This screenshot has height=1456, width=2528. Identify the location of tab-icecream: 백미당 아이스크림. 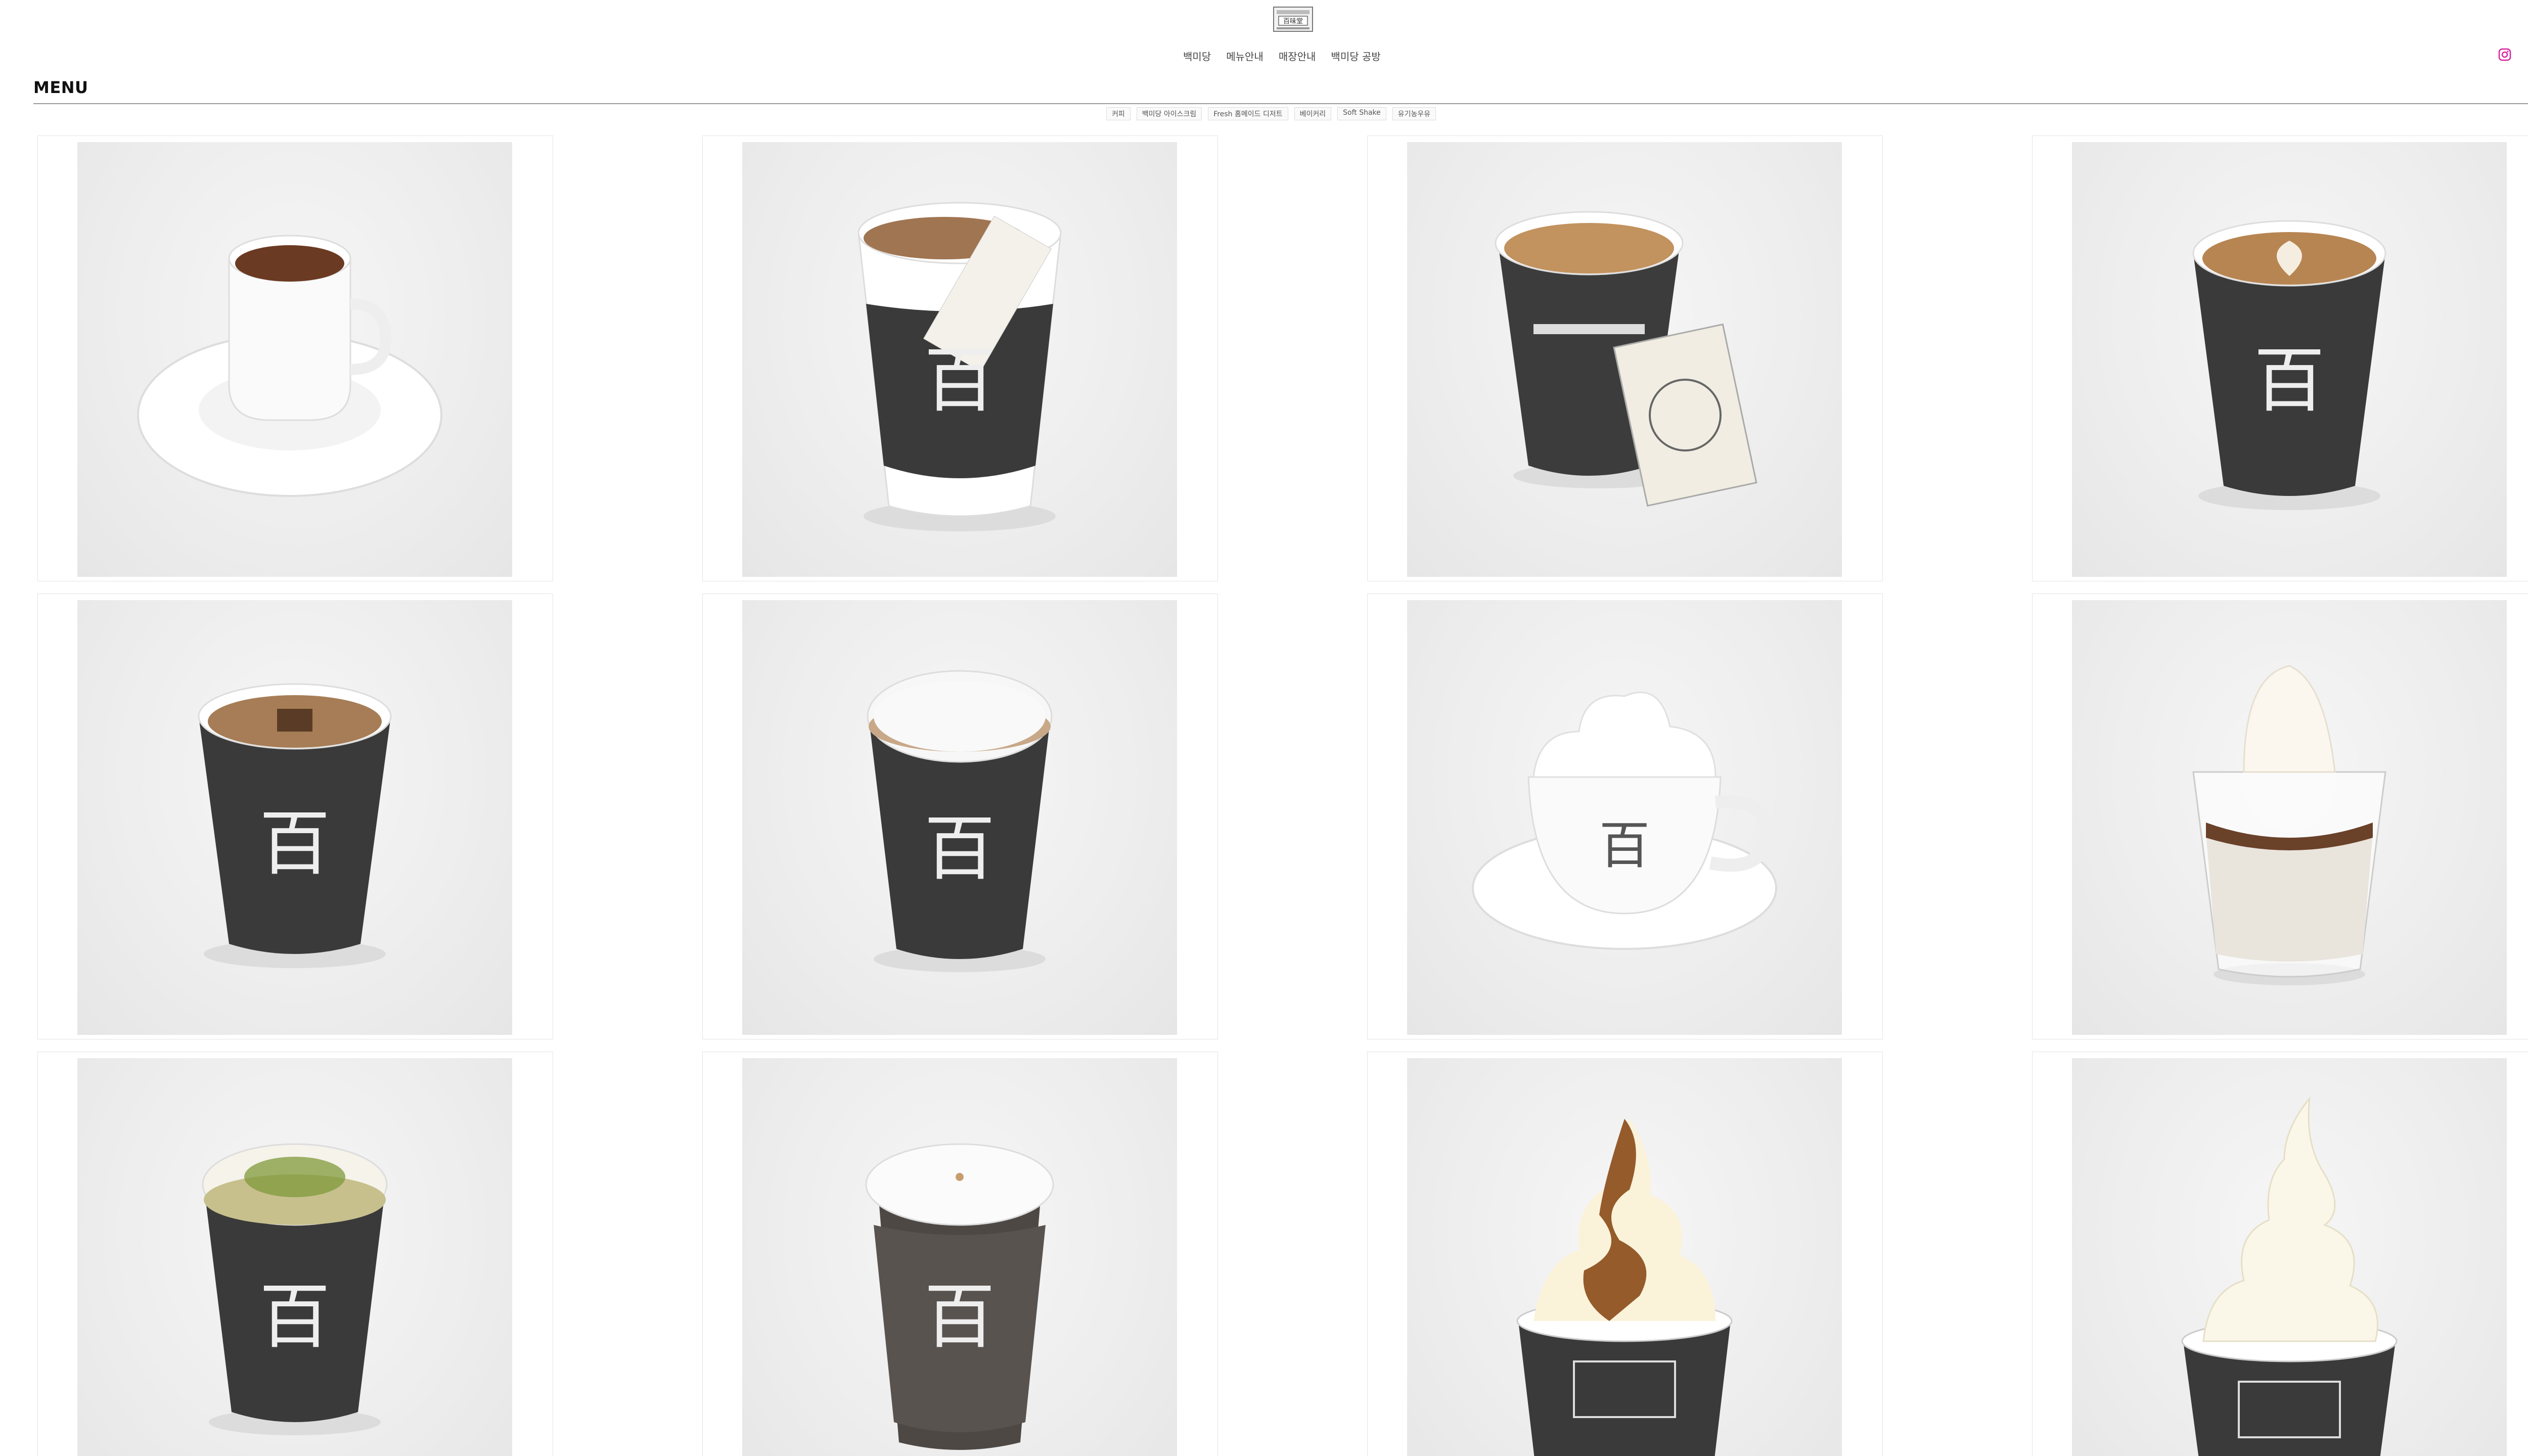
(1169, 113).